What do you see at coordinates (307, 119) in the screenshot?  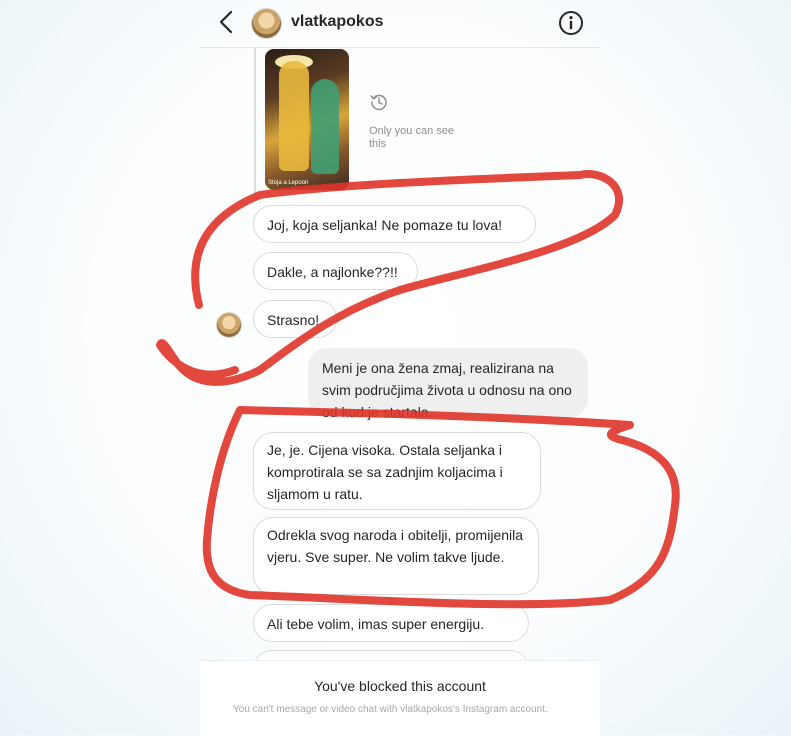 I see `story-thumbnail: Stoja a Lepoon` at bounding box center [307, 119].